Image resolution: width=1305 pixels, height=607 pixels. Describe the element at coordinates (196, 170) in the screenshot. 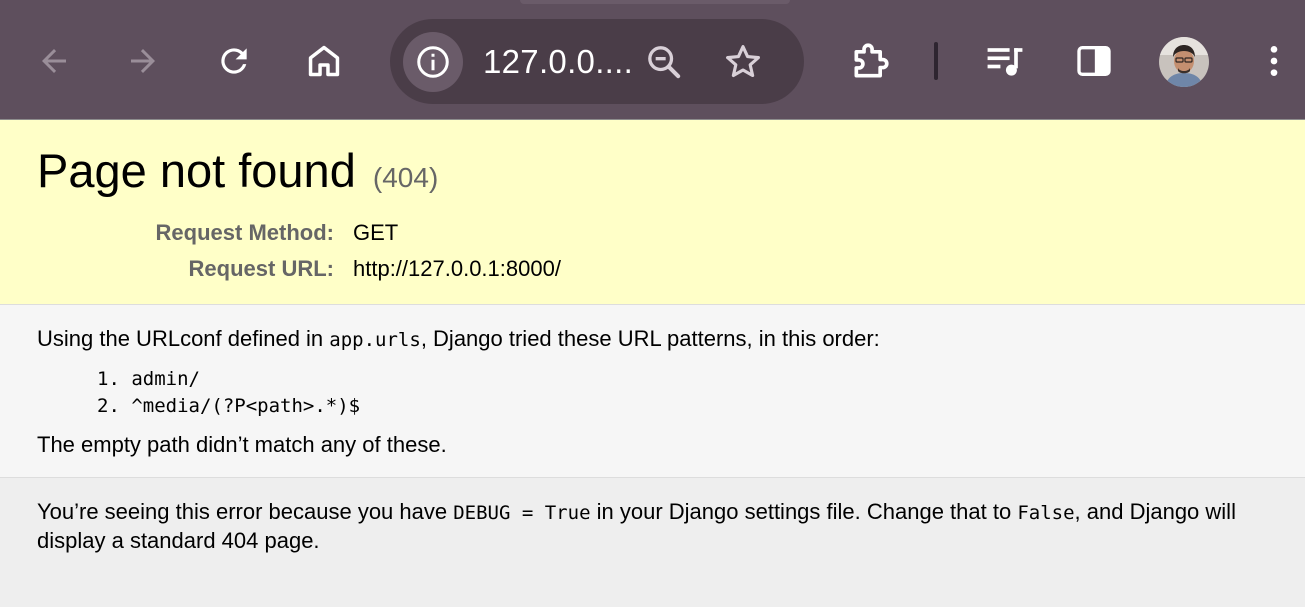

I see `title-text: Page not found` at that location.